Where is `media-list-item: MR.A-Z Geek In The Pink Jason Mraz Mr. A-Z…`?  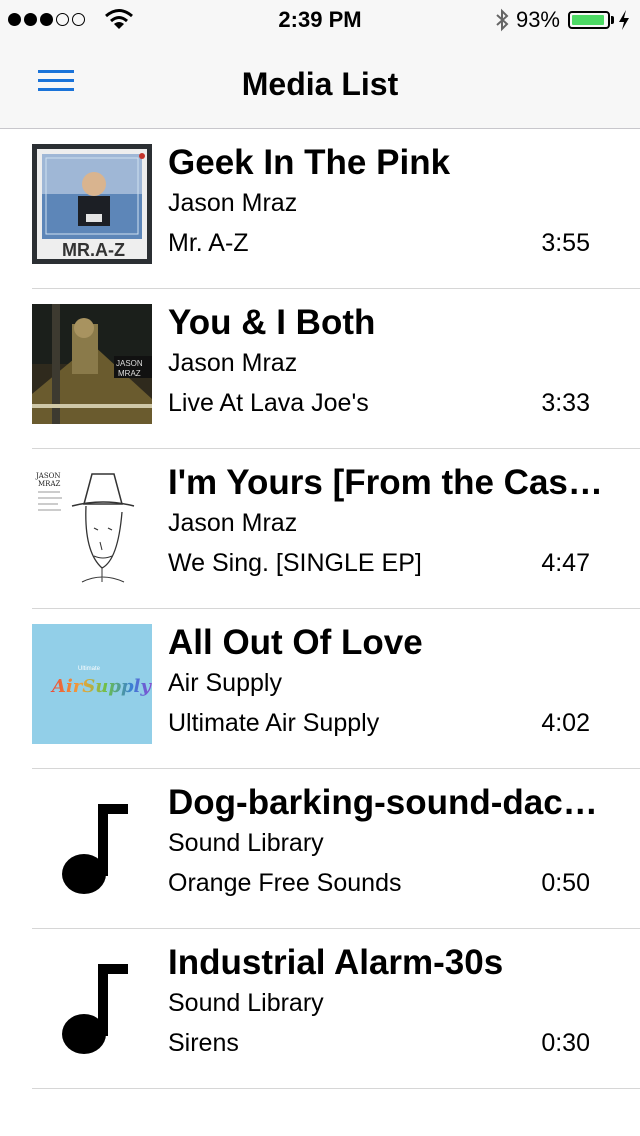
media-list-item: MR.A-Z Geek In The Pink Jason Mraz Mr. A-Z… is located at coordinates (336, 209).